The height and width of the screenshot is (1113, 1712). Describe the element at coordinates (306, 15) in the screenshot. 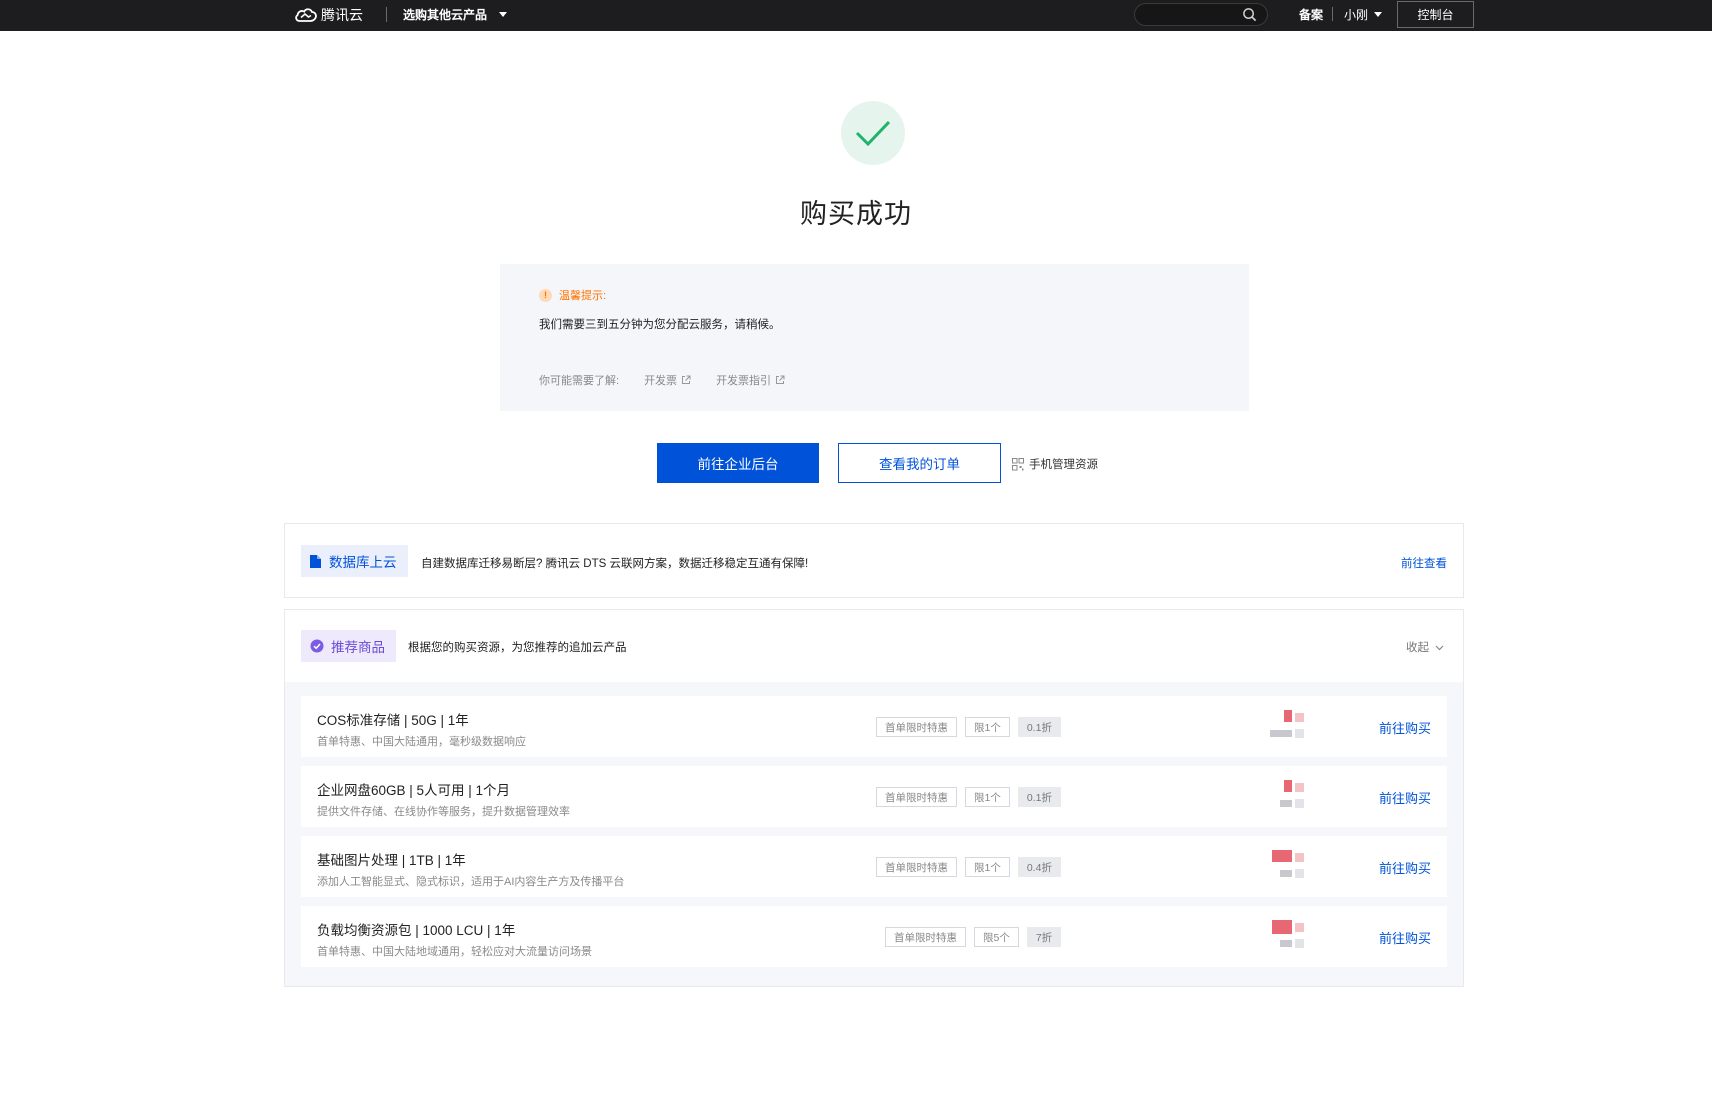

I see `cloud-logo-icon` at that location.